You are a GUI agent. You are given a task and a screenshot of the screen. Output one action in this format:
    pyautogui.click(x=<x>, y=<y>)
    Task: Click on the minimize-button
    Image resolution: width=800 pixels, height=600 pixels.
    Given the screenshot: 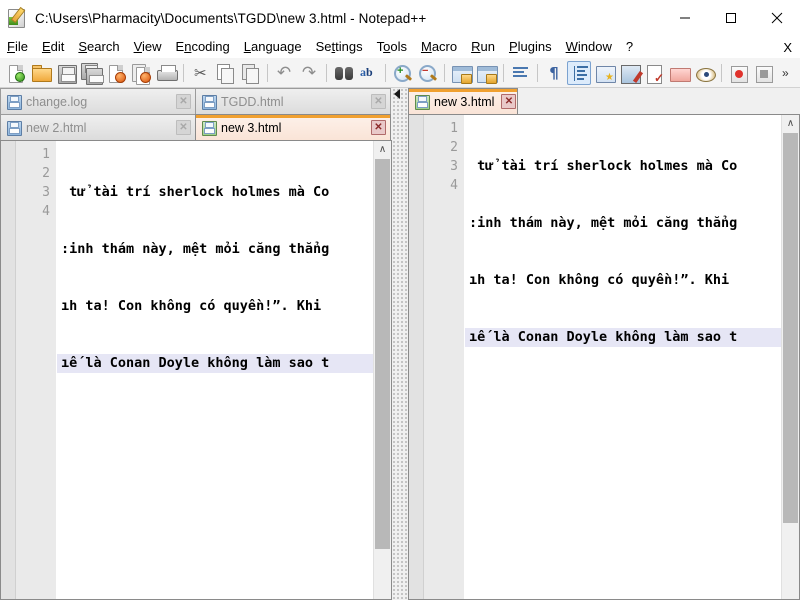 What is the action you would take?
    pyautogui.click(x=685, y=18)
    